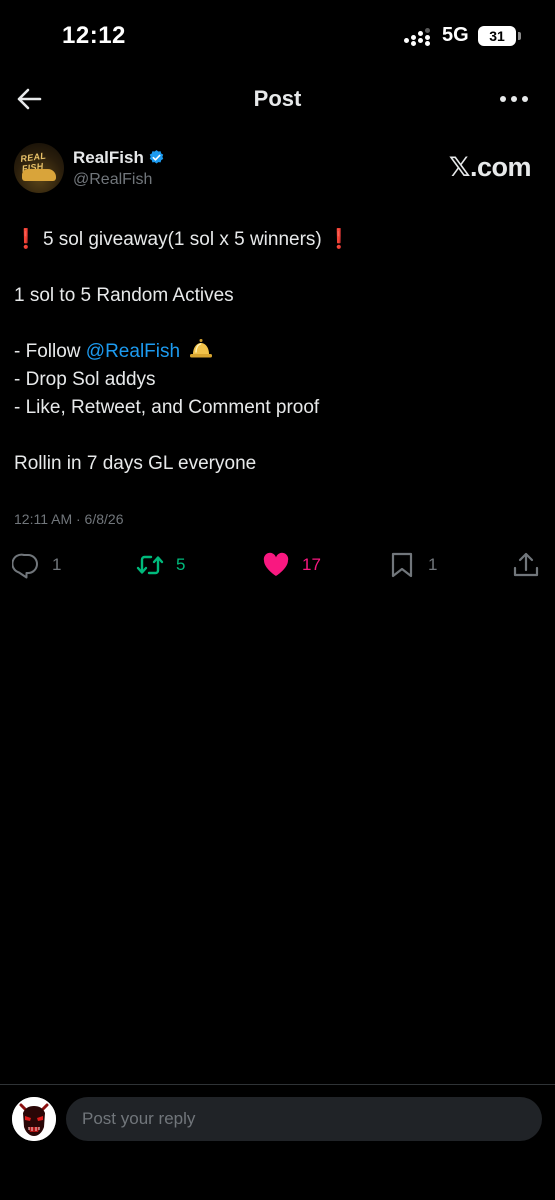  What do you see at coordinates (39, 168) in the screenshot?
I see `author-avatar: REAL FISH` at bounding box center [39, 168].